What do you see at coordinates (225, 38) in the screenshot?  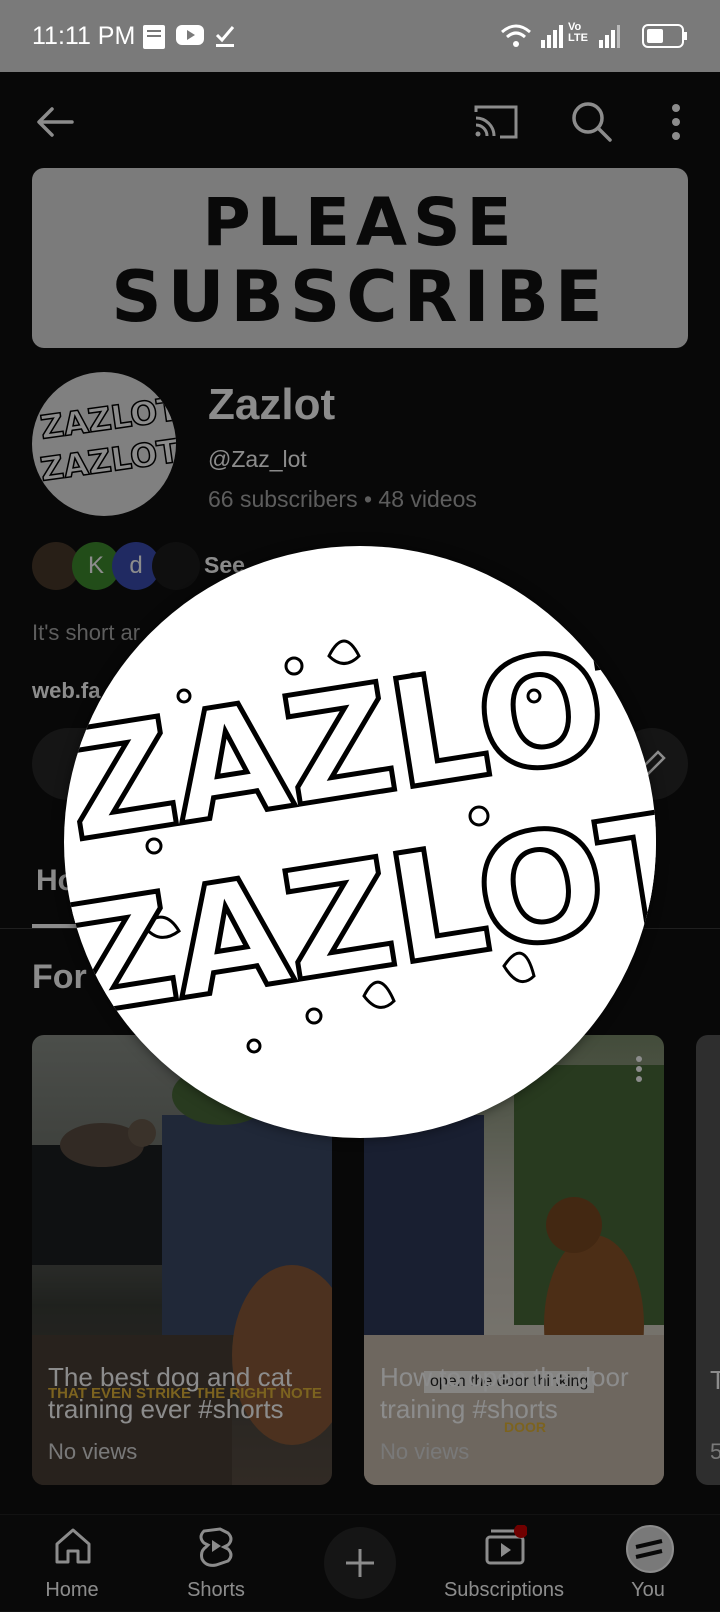 I see `check-icon` at bounding box center [225, 38].